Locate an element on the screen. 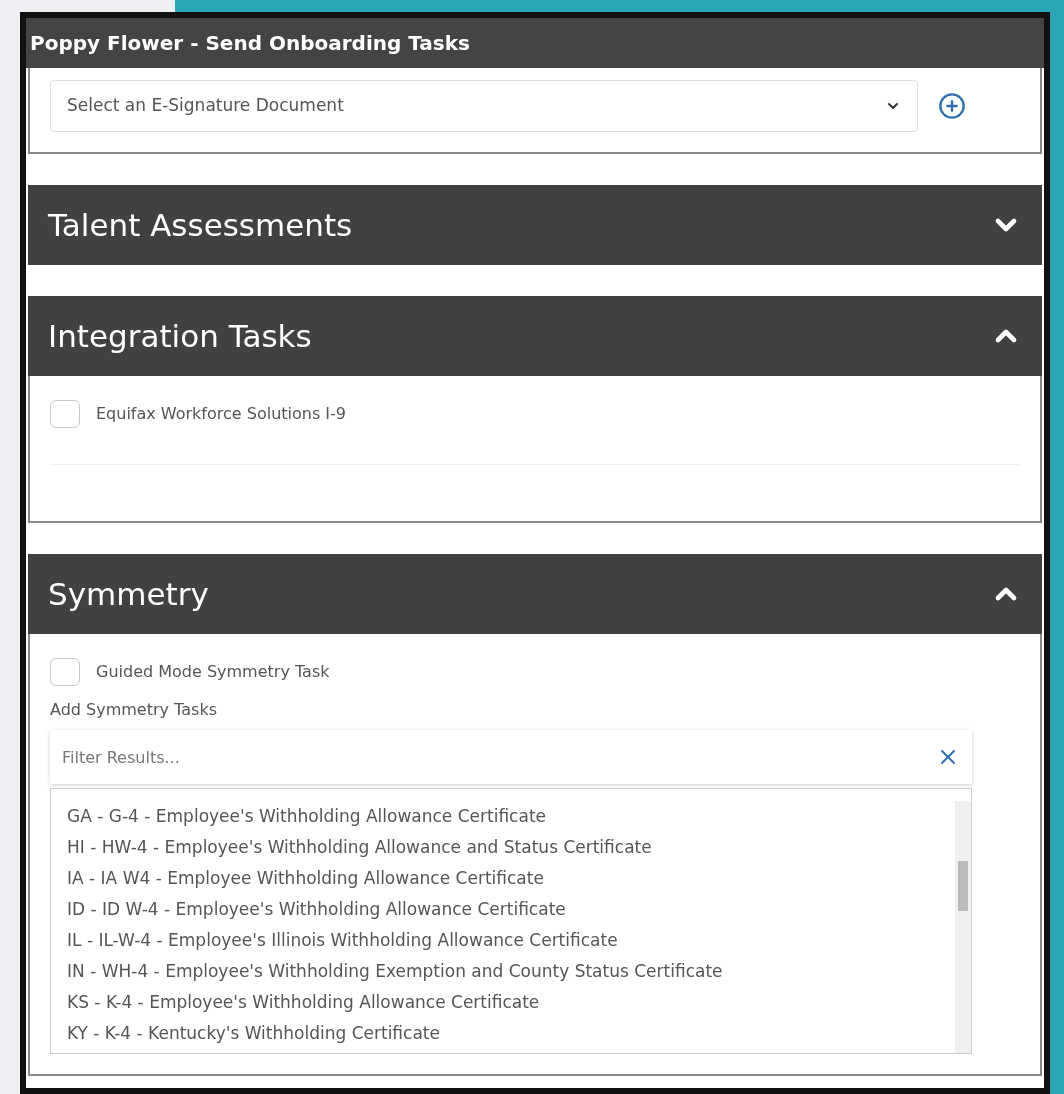 Image resolution: width=1064 pixels, height=1094 pixels. field-label: Add Symmetry Tasks is located at coordinates (134, 710).